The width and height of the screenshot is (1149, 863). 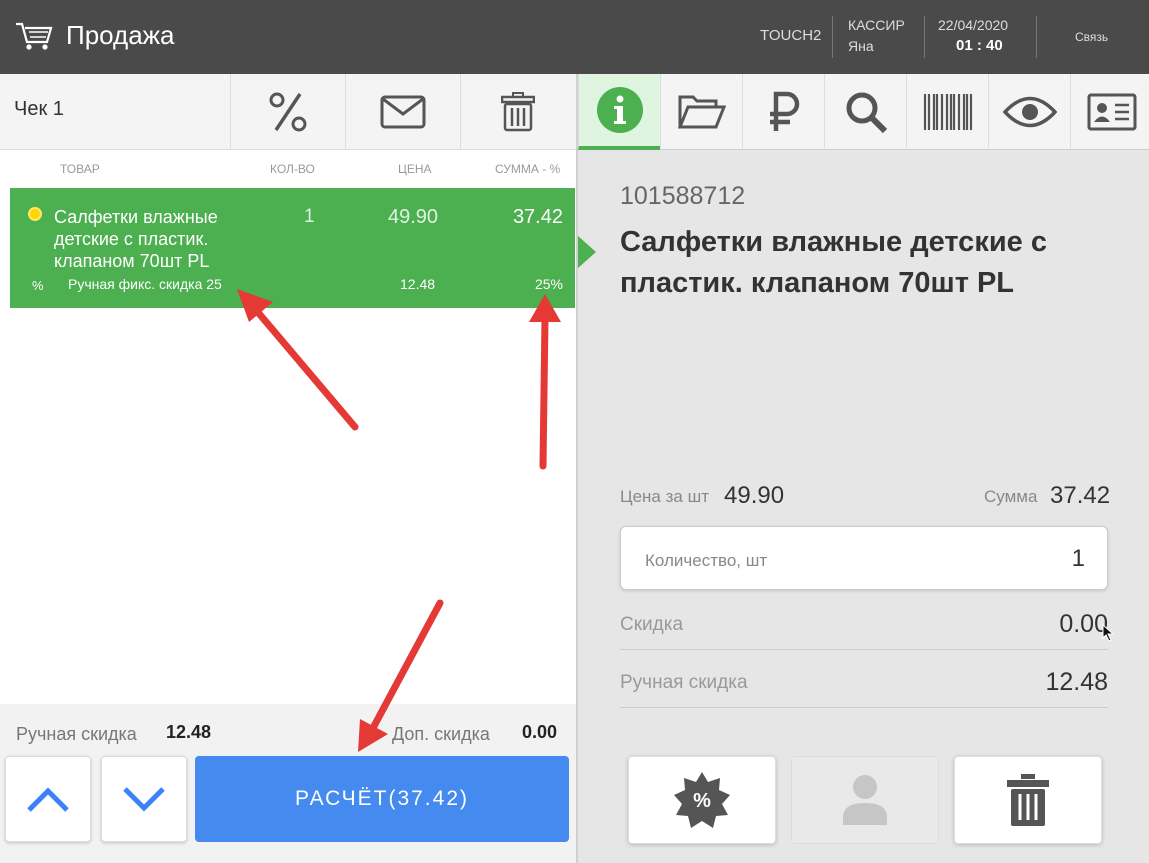 I want to click on quantity-value: 1, so click(x=1078, y=558).